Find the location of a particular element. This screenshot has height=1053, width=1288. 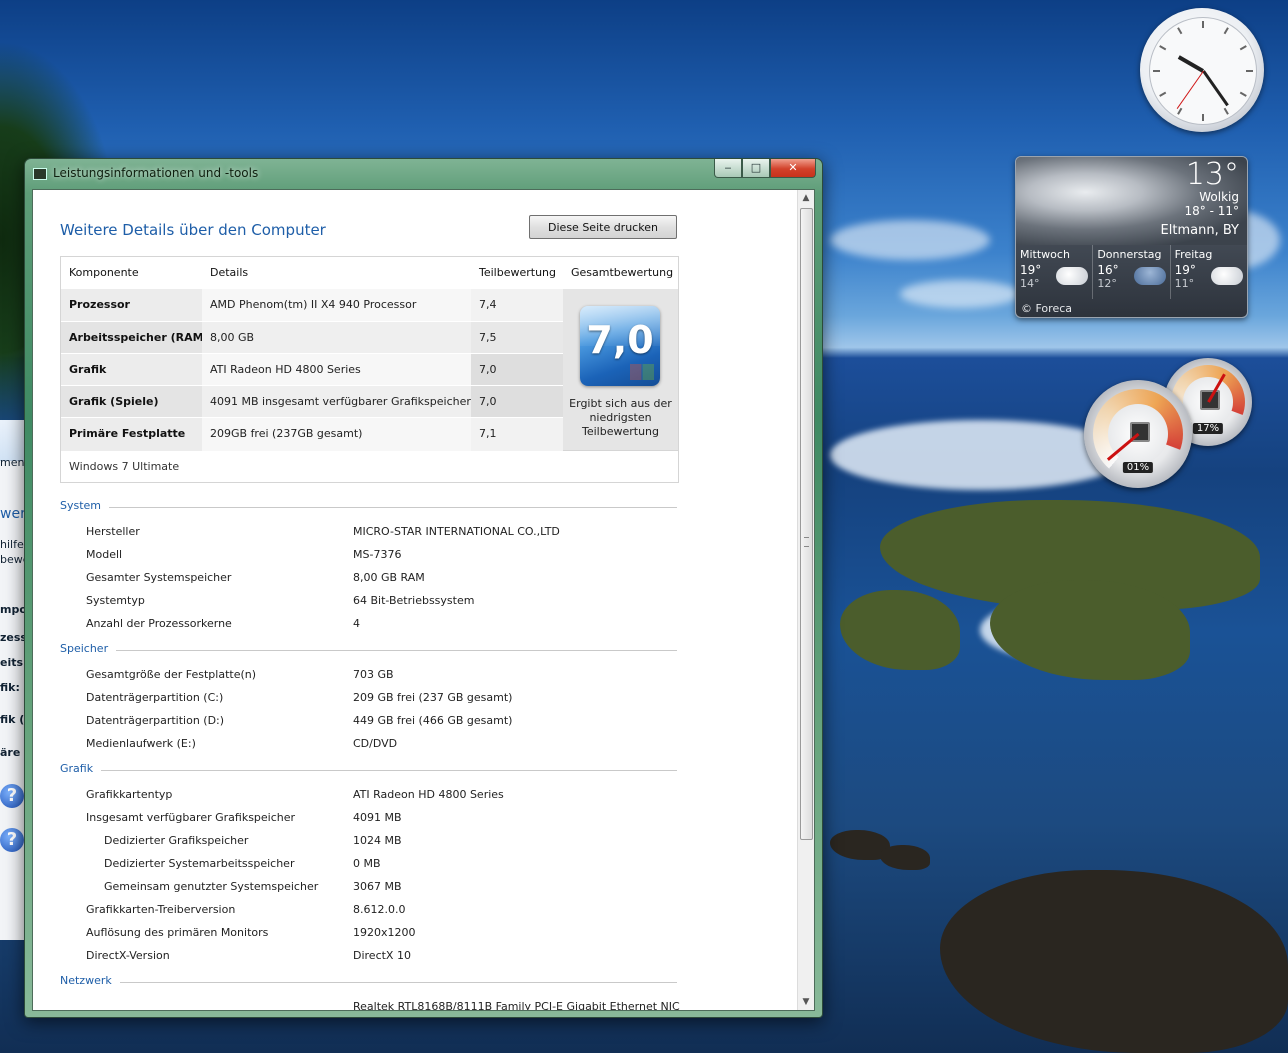

component-name: Grafik (Spiele) is located at coordinates (131, 402).